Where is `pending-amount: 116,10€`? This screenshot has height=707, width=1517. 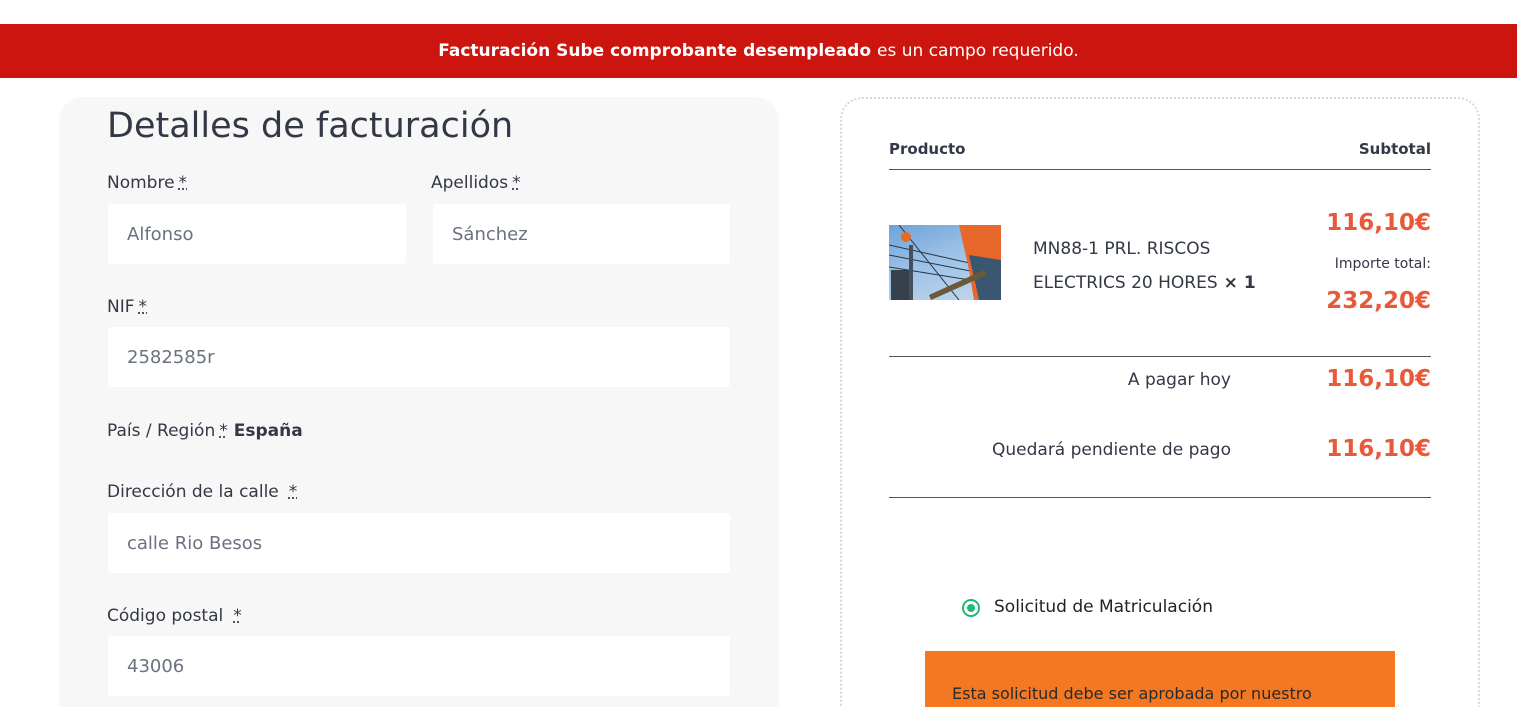 pending-amount: 116,10€ is located at coordinates (1378, 449).